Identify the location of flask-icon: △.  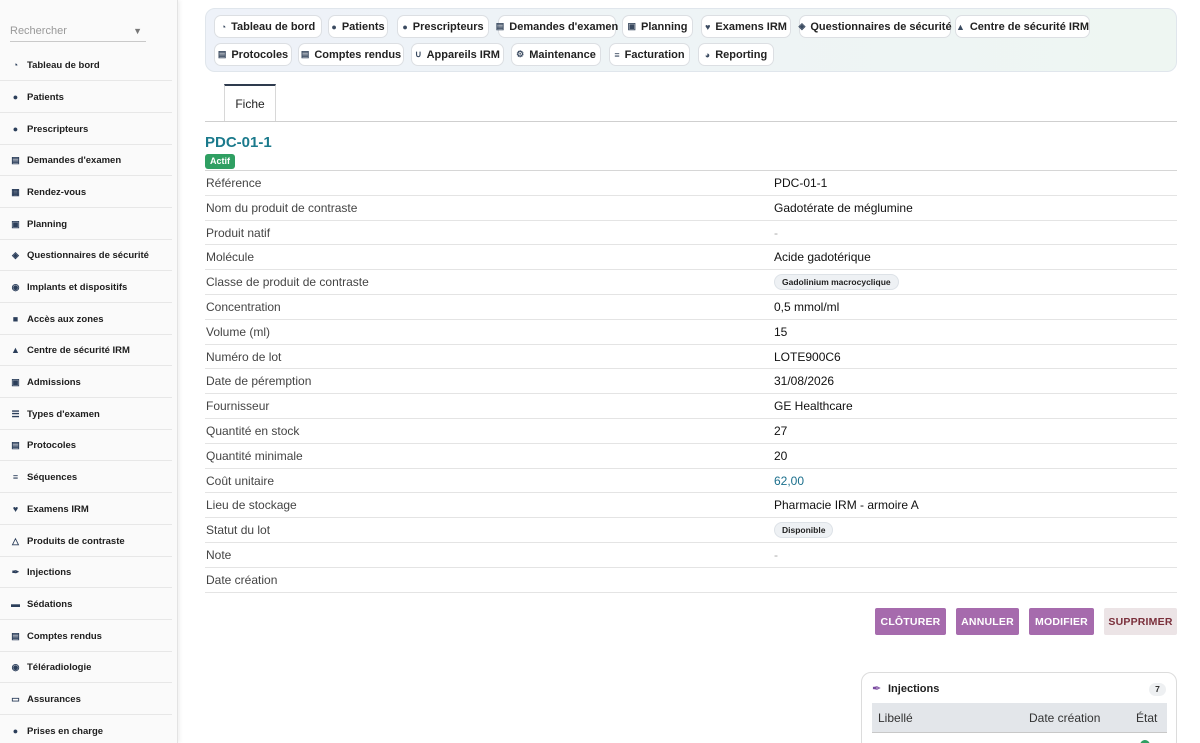
(15, 540).